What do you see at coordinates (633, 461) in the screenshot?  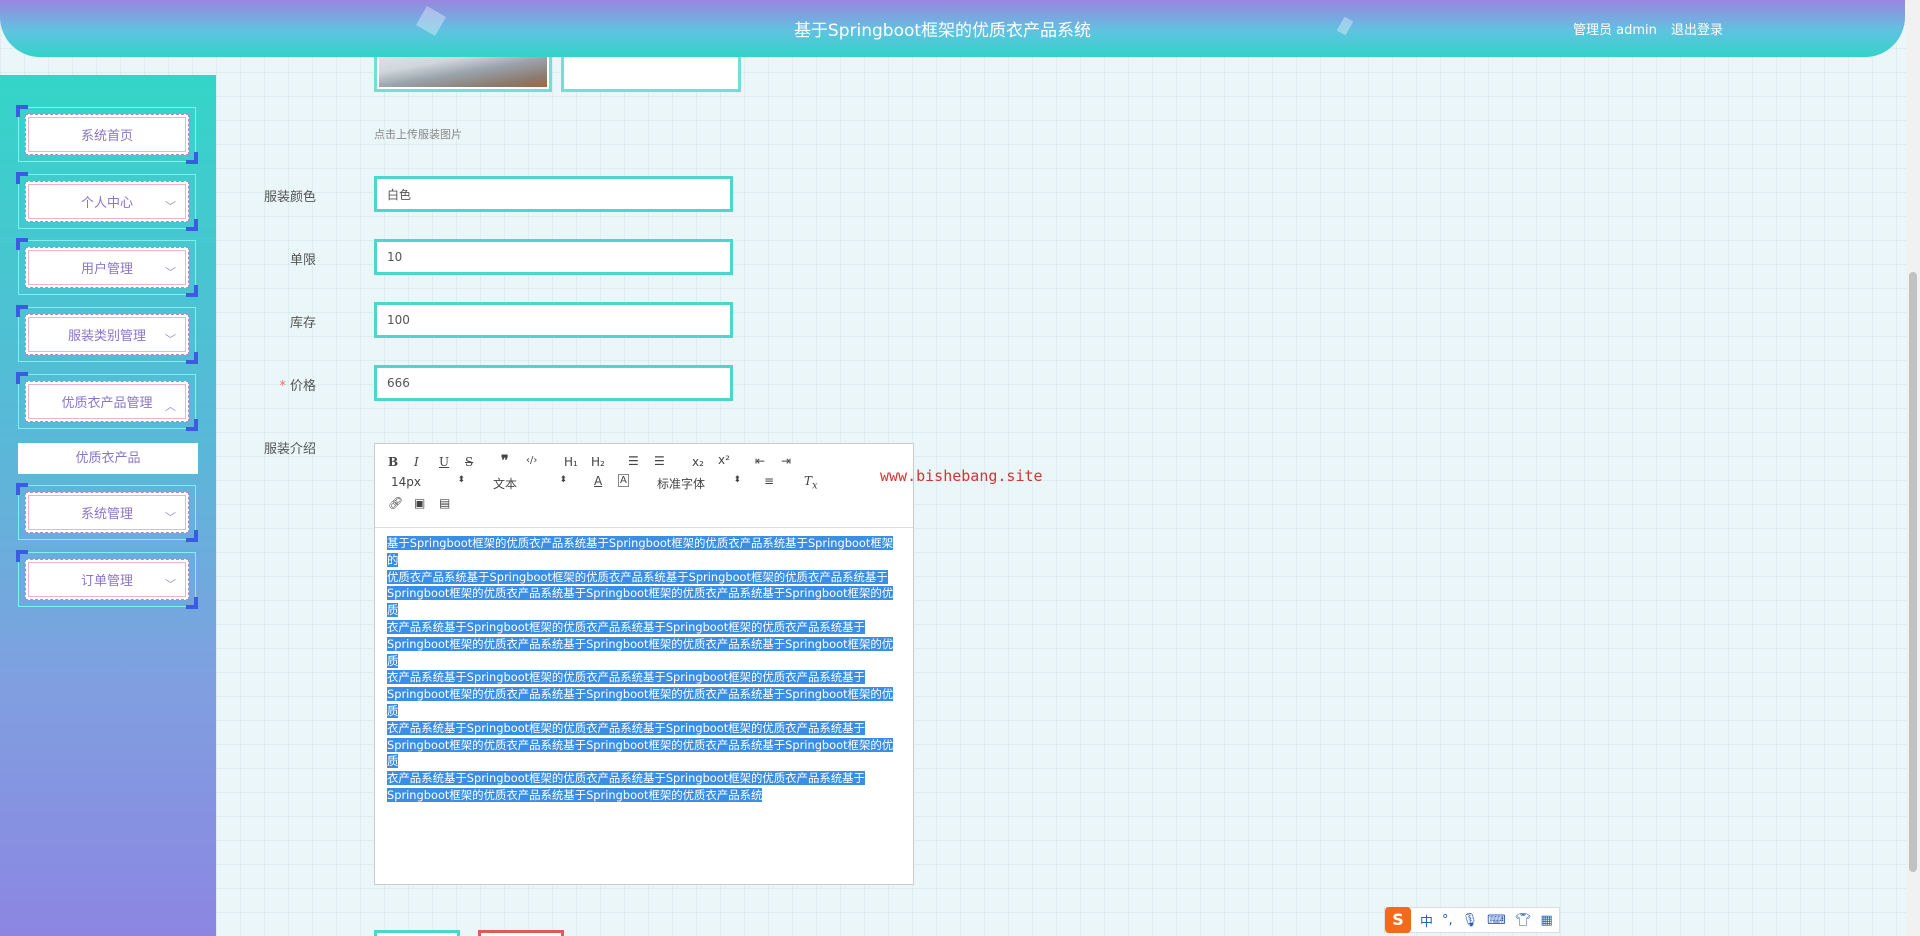 I see `ordered-list-icon: ☰` at bounding box center [633, 461].